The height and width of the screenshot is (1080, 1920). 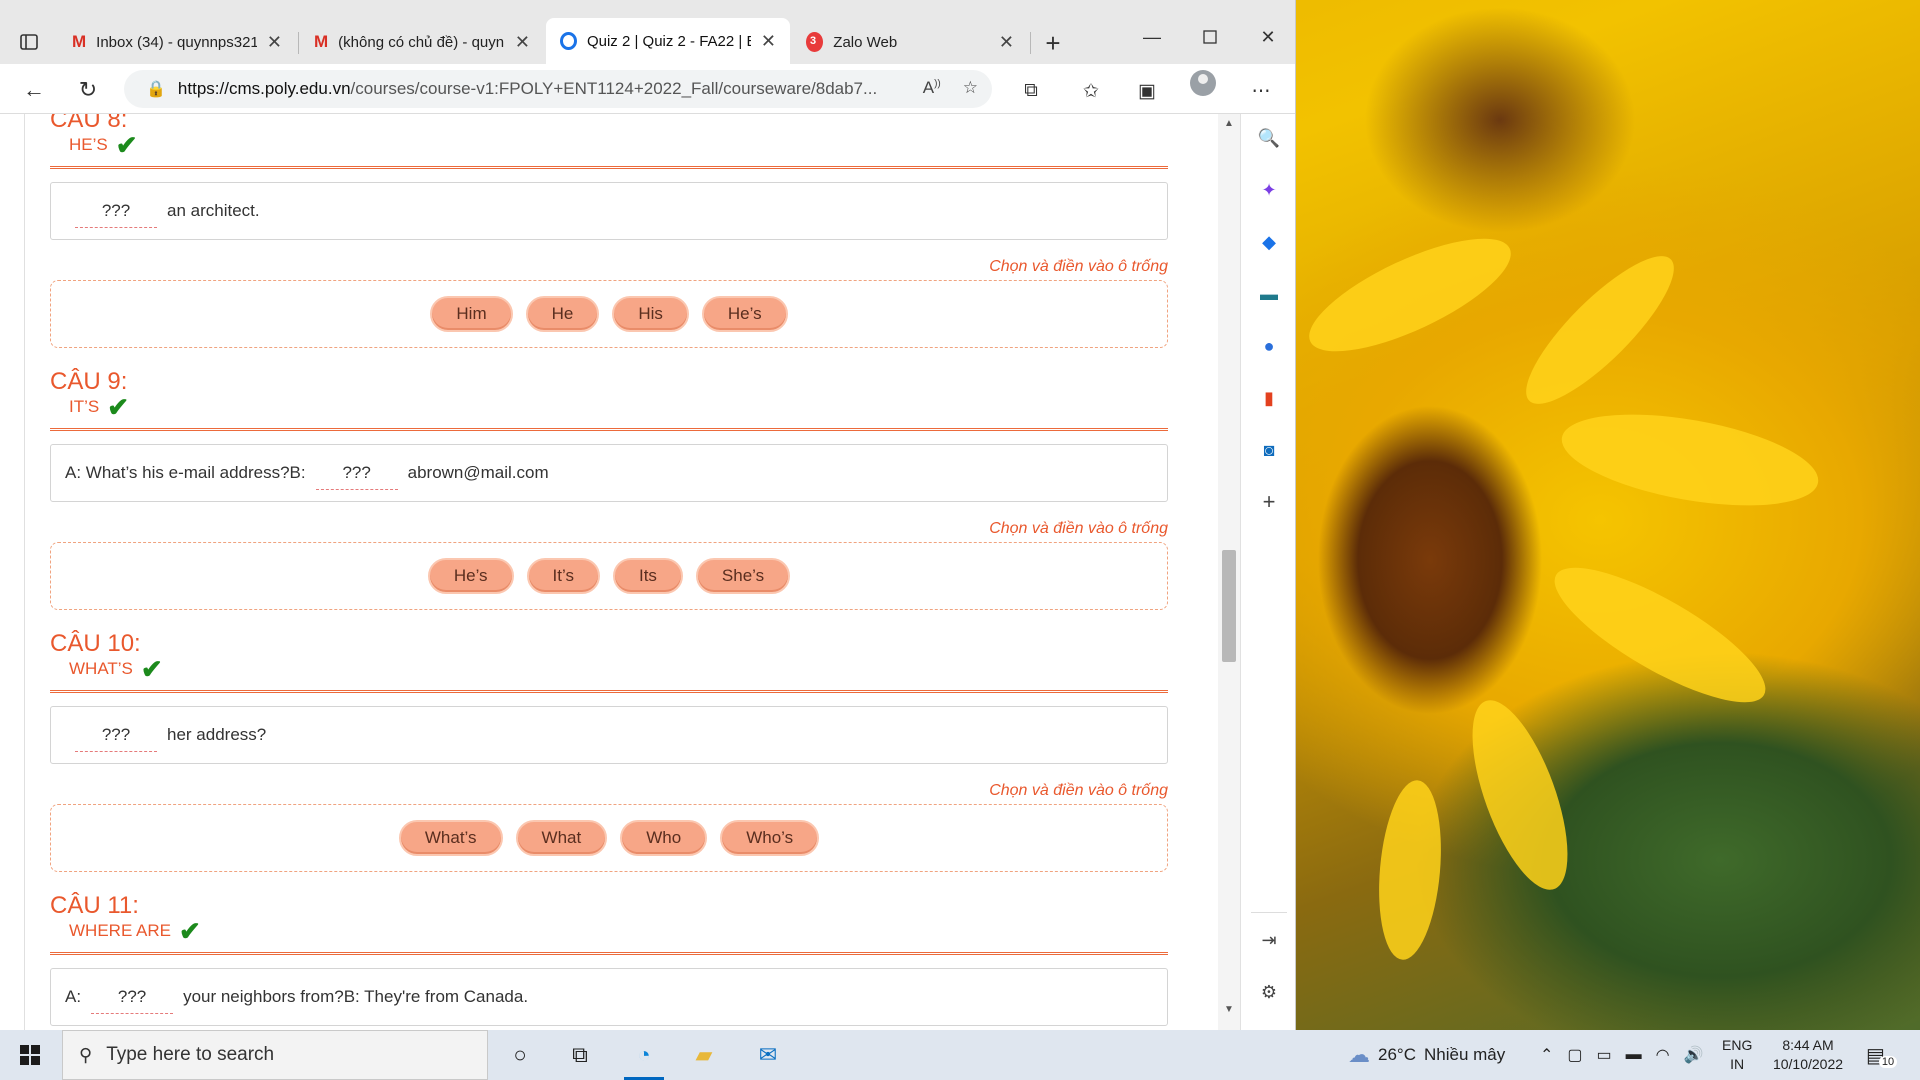 What do you see at coordinates (609, 735) in the screenshot?
I see `sentence-box: ??? her address?` at bounding box center [609, 735].